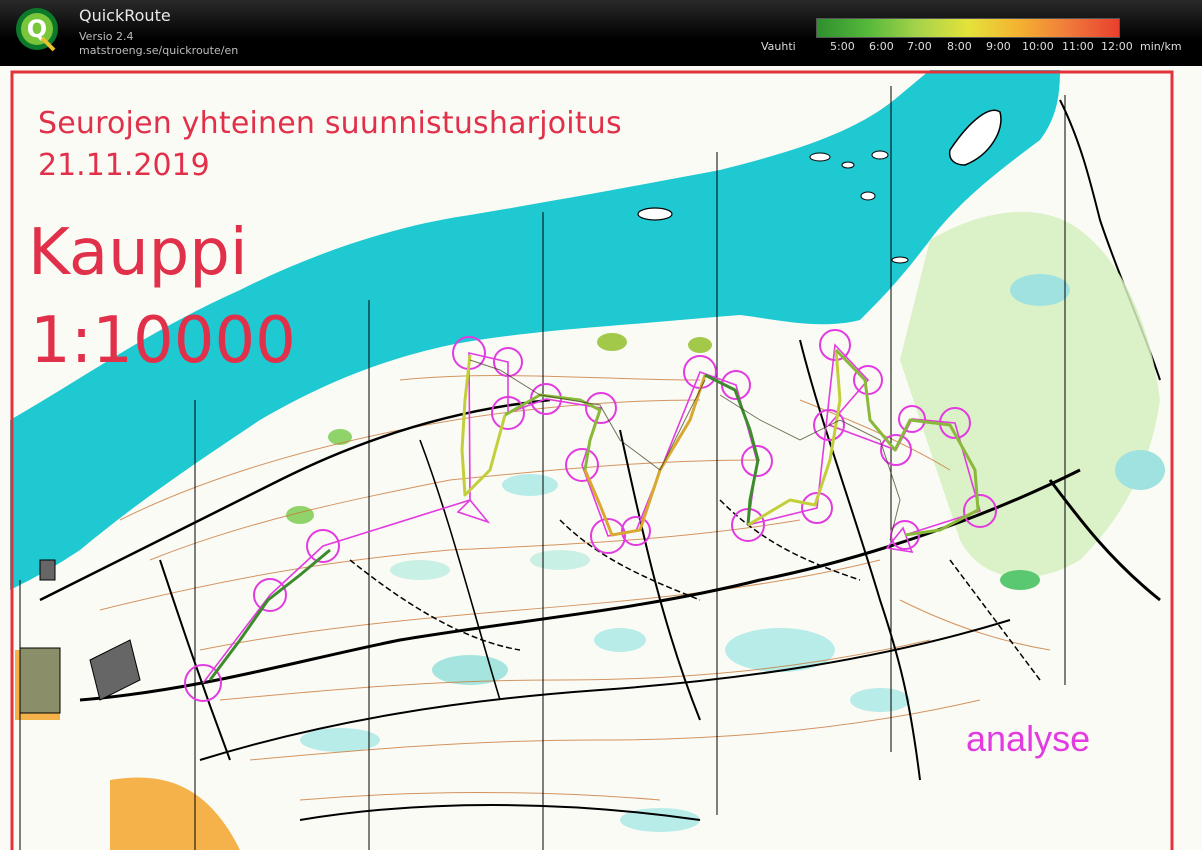  What do you see at coordinates (1028, 739) in the screenshot?
I see `analyse-label: analyse` at bounding box center [1028, 739].